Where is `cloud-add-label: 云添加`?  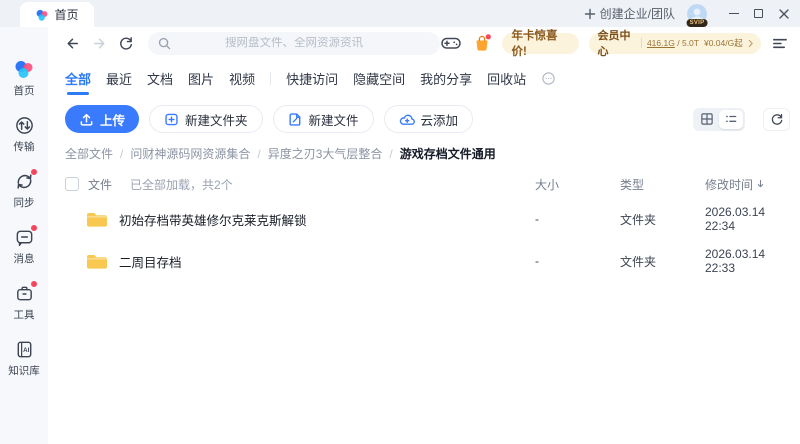 cloud-add-label: 云添加 is located at coordinates (439, 120).